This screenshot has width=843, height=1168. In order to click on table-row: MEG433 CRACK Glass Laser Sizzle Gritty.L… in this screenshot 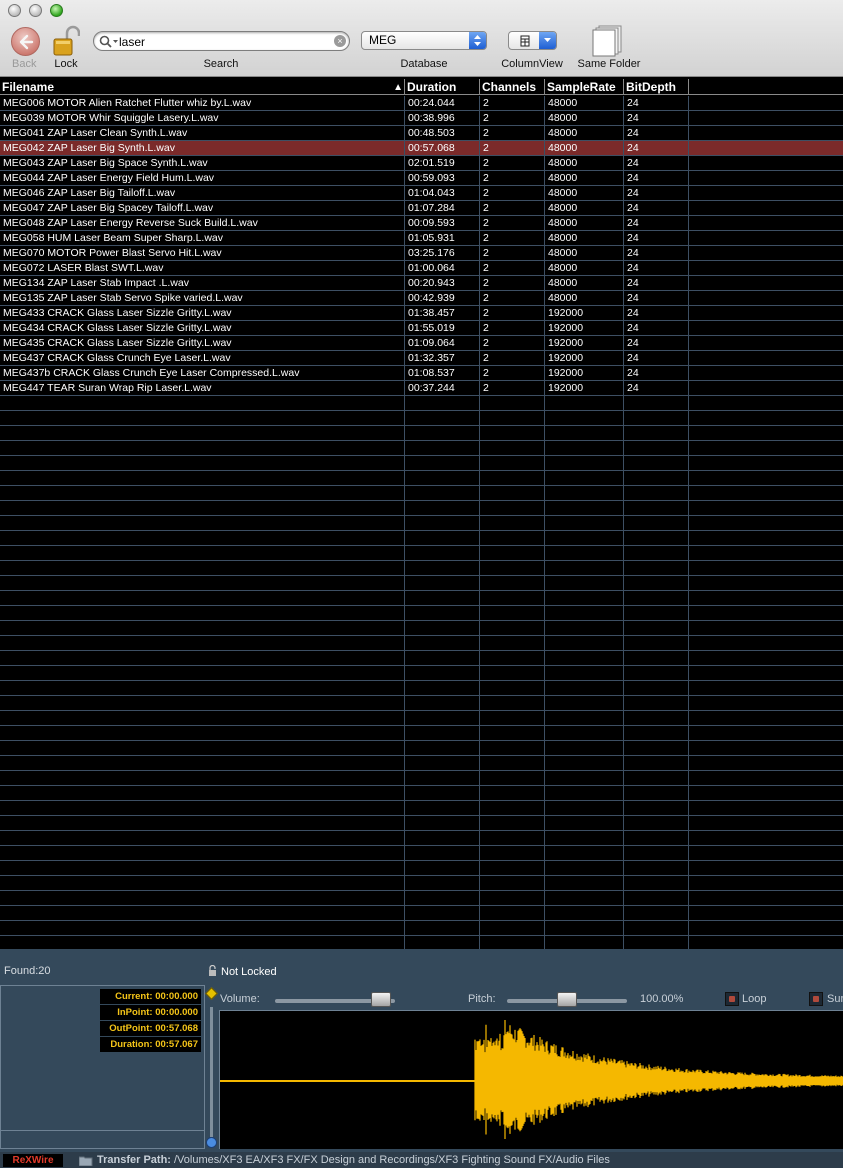, I will do `click(421, 313)`.